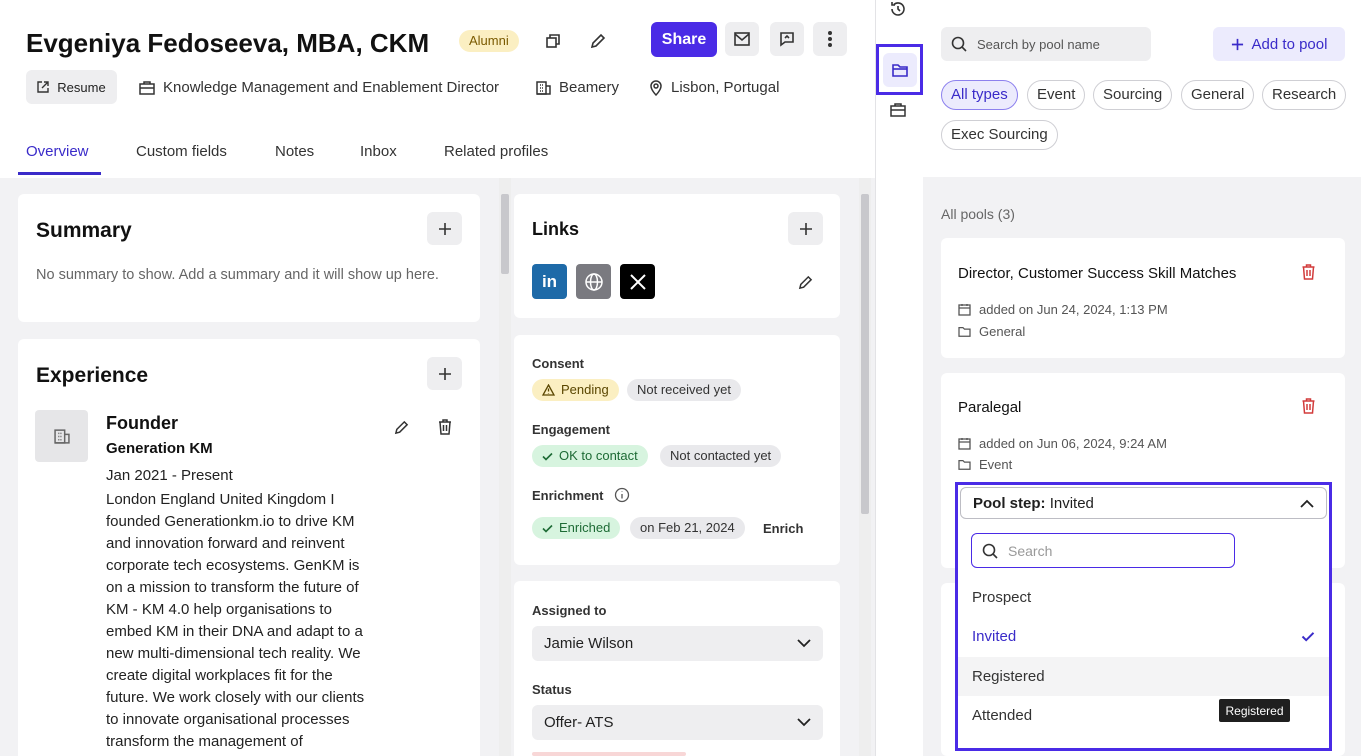 The height and width of the screenshot is (756, 1361). What do you see at coordinates (1254, 710) in the screenshot?
I see `option-tooltip: Registered` at bounding box center [1254, 710].